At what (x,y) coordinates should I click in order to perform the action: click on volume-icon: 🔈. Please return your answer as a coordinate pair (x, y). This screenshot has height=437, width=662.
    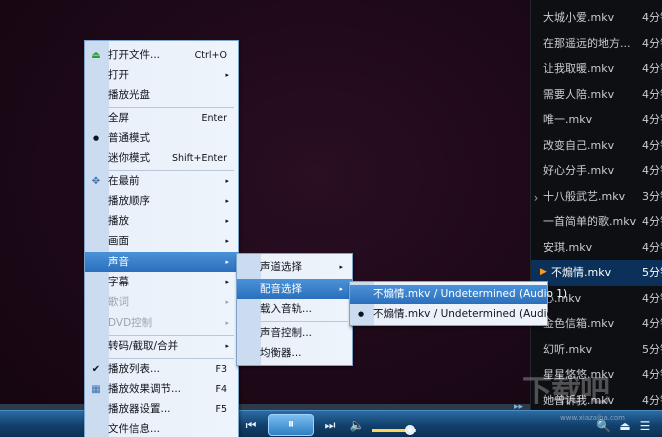
    Looking at the image, I should click on (357, 425).